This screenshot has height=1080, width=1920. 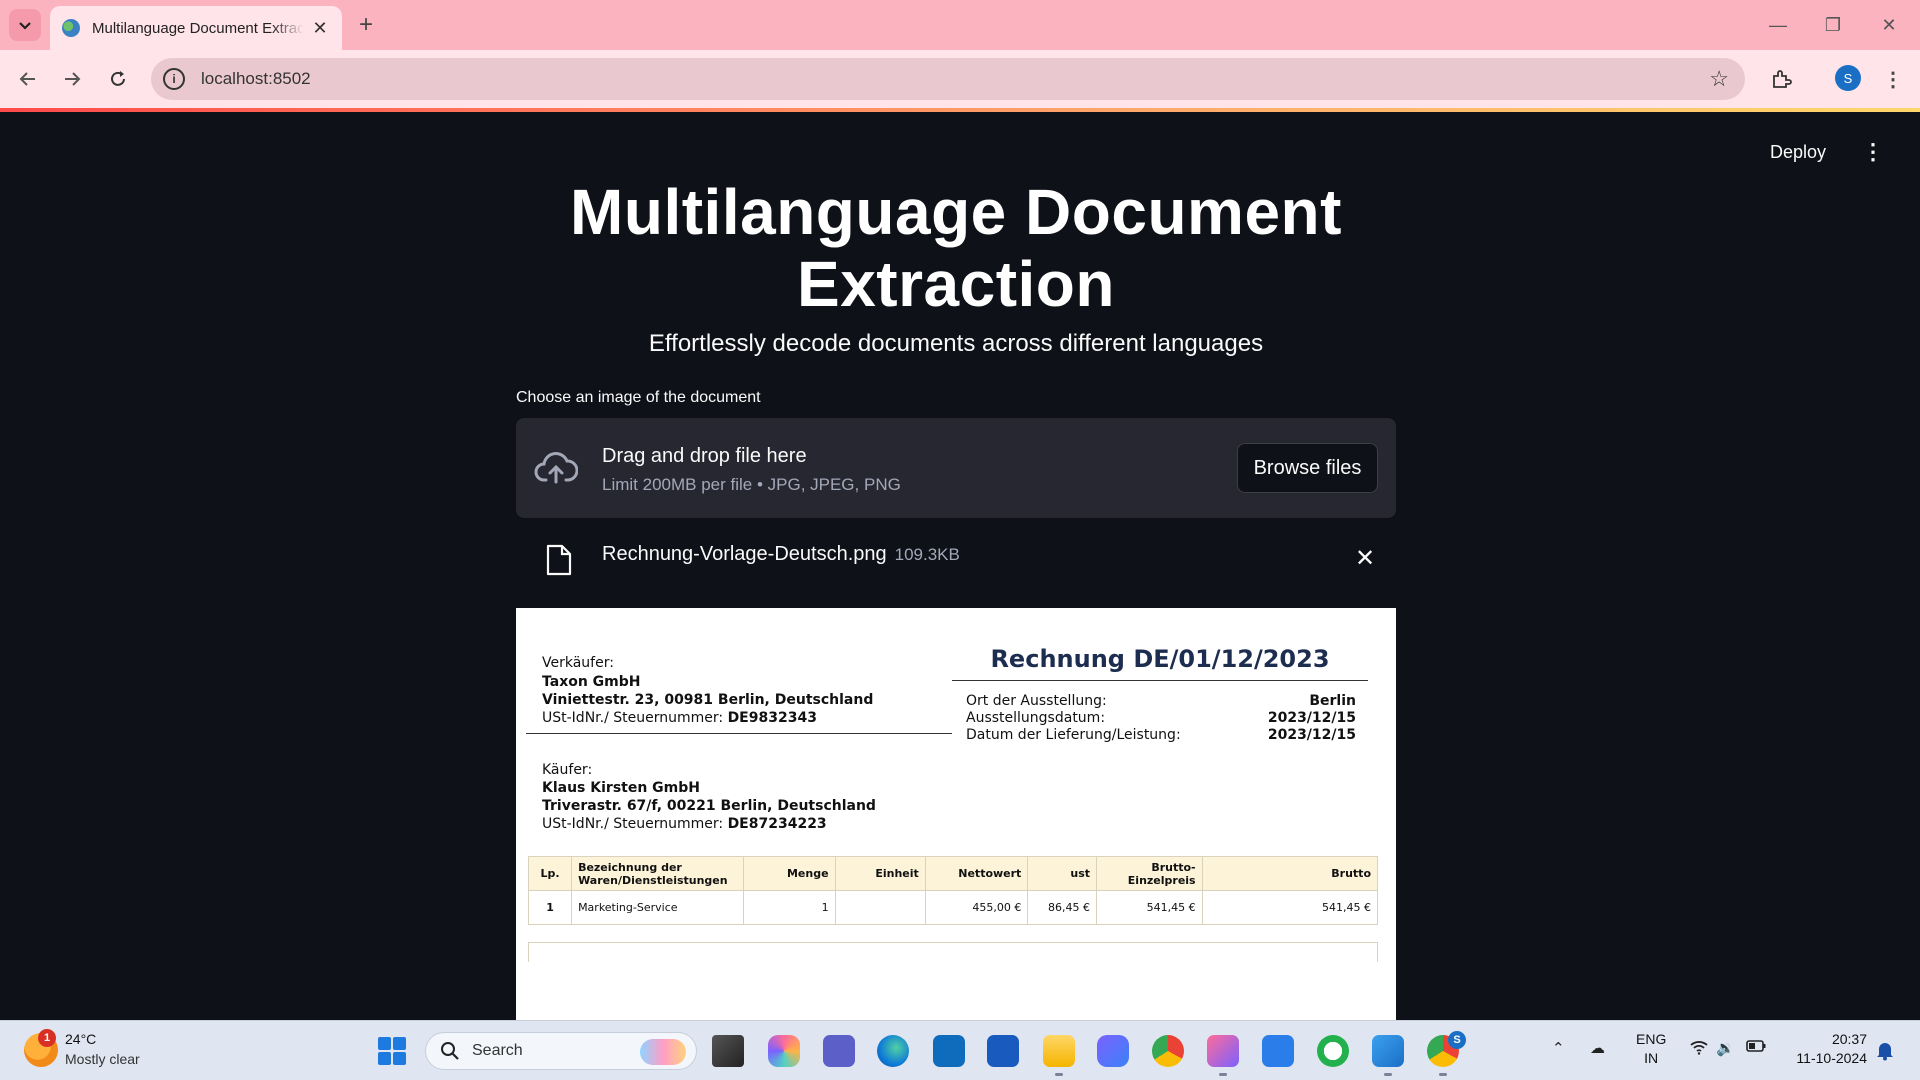 What do you see at coordinates (880, 873) in the screenshot?
I see `column-header: Einheit` at bounding box center [880, 873].